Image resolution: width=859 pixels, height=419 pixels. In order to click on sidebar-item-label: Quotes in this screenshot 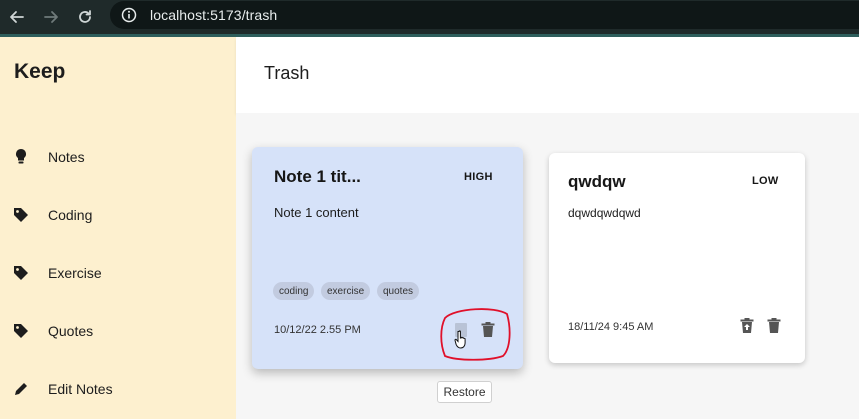, I will do `click(71, 331)`.